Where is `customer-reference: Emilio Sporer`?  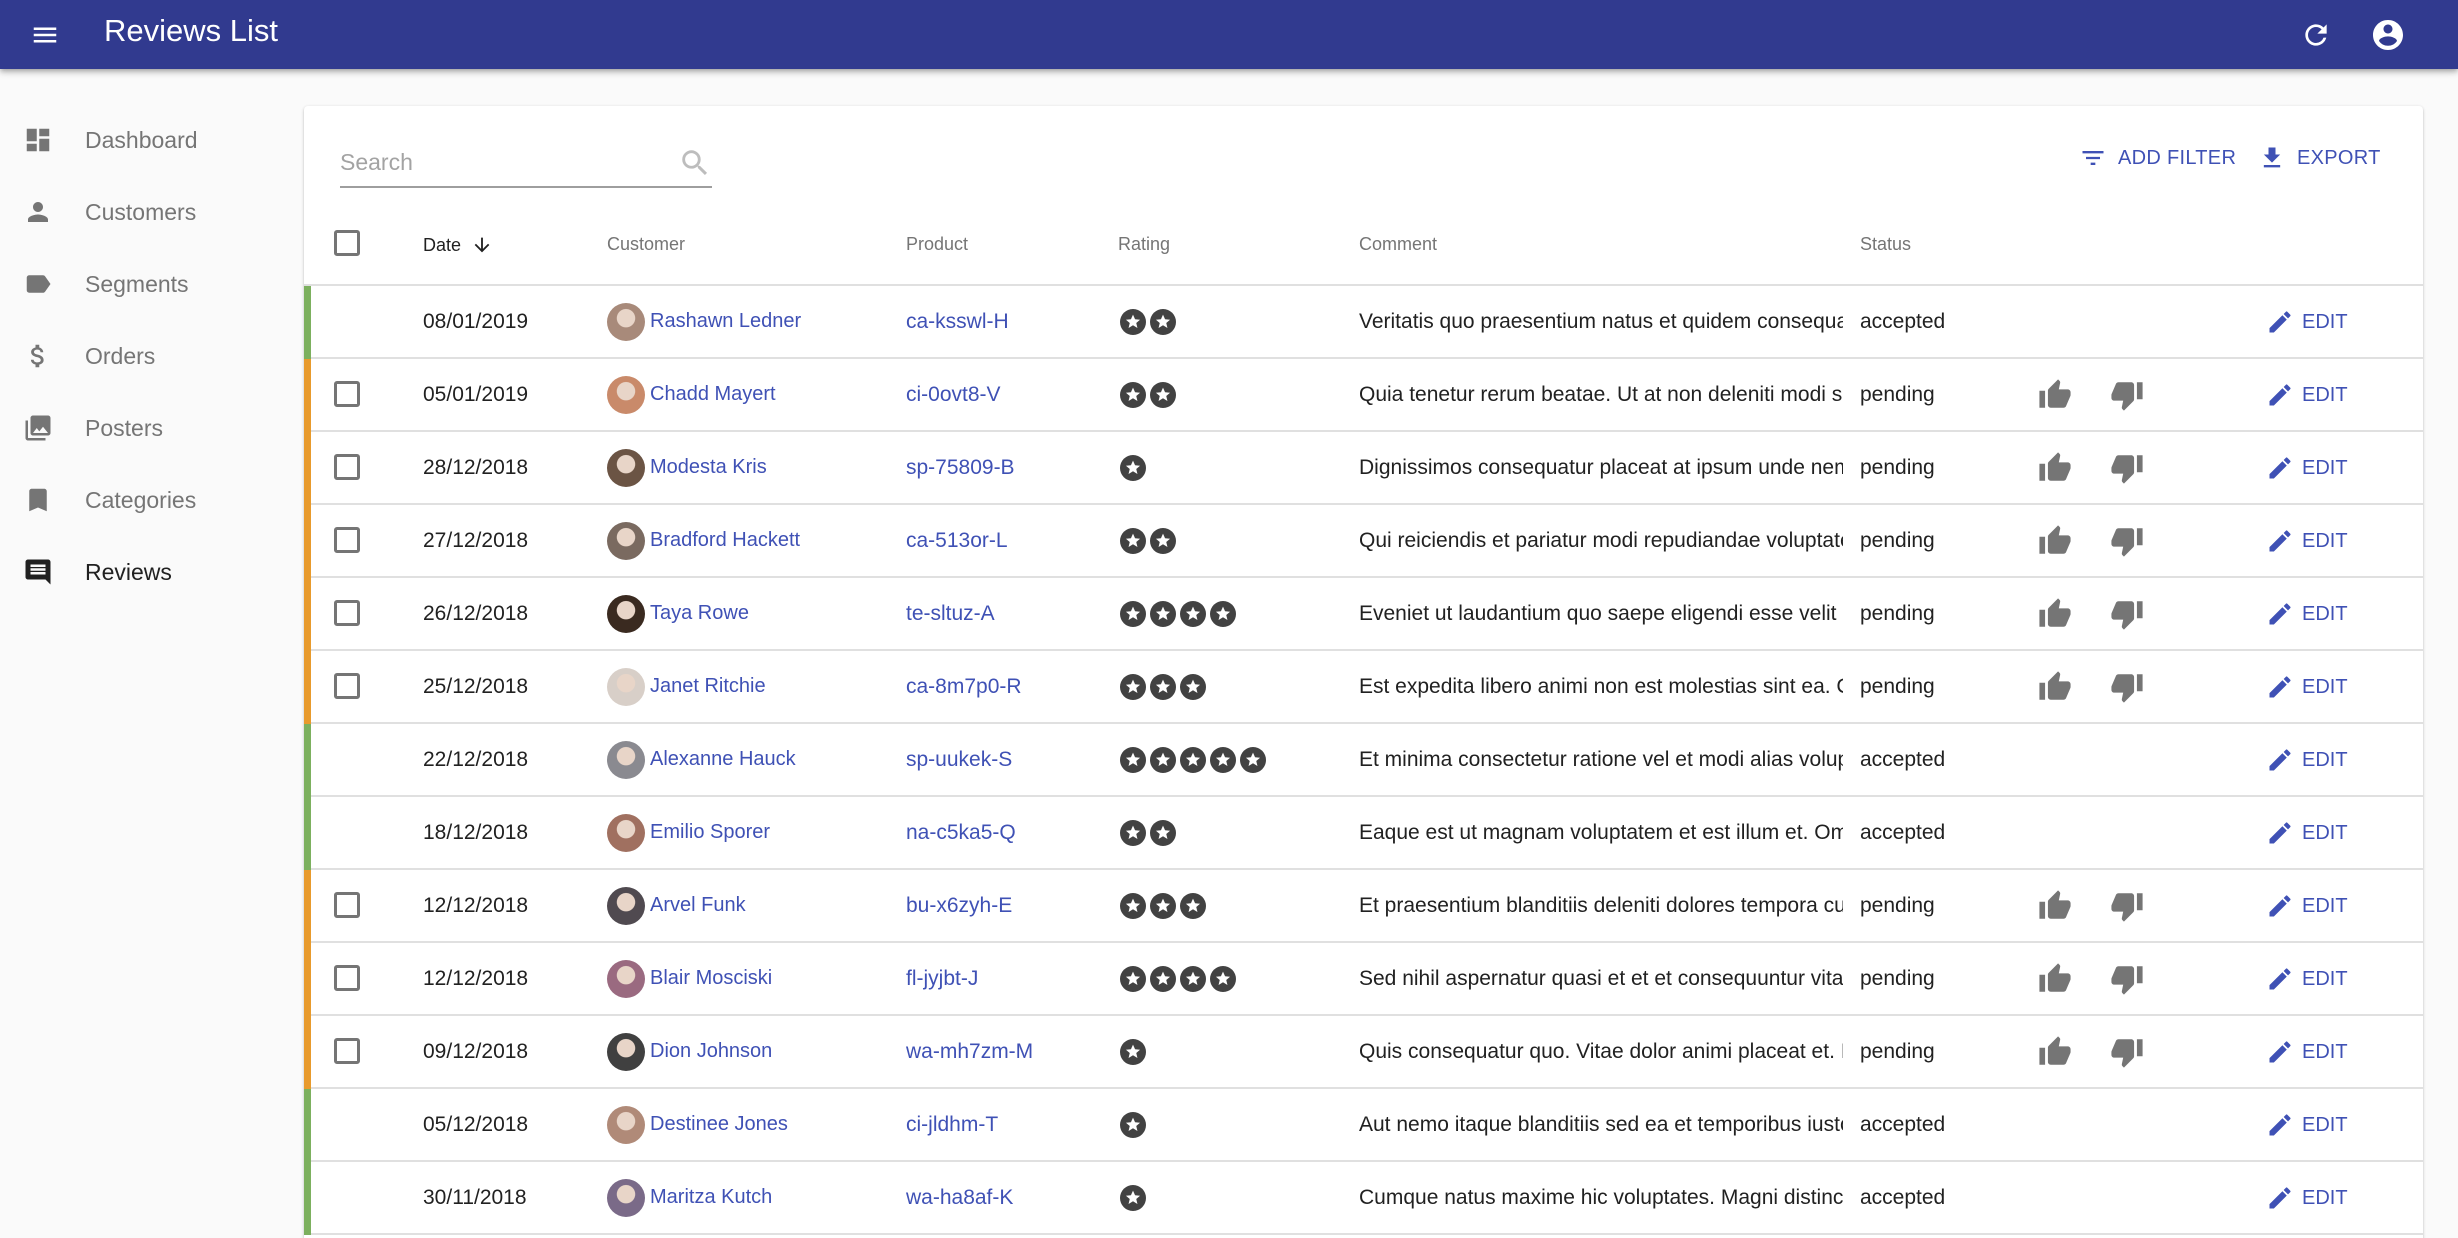
customer-reference: Emilio Sporer is located at coordinates (688, 832).